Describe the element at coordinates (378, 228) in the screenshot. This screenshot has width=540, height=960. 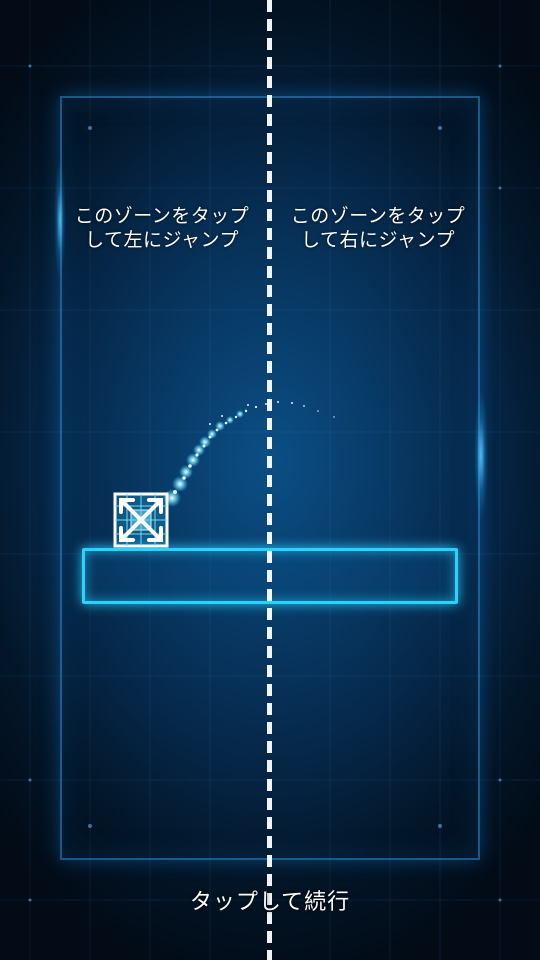
I see `right-zone-hint: このゾーンをタップして右にジャンプ` at that location.